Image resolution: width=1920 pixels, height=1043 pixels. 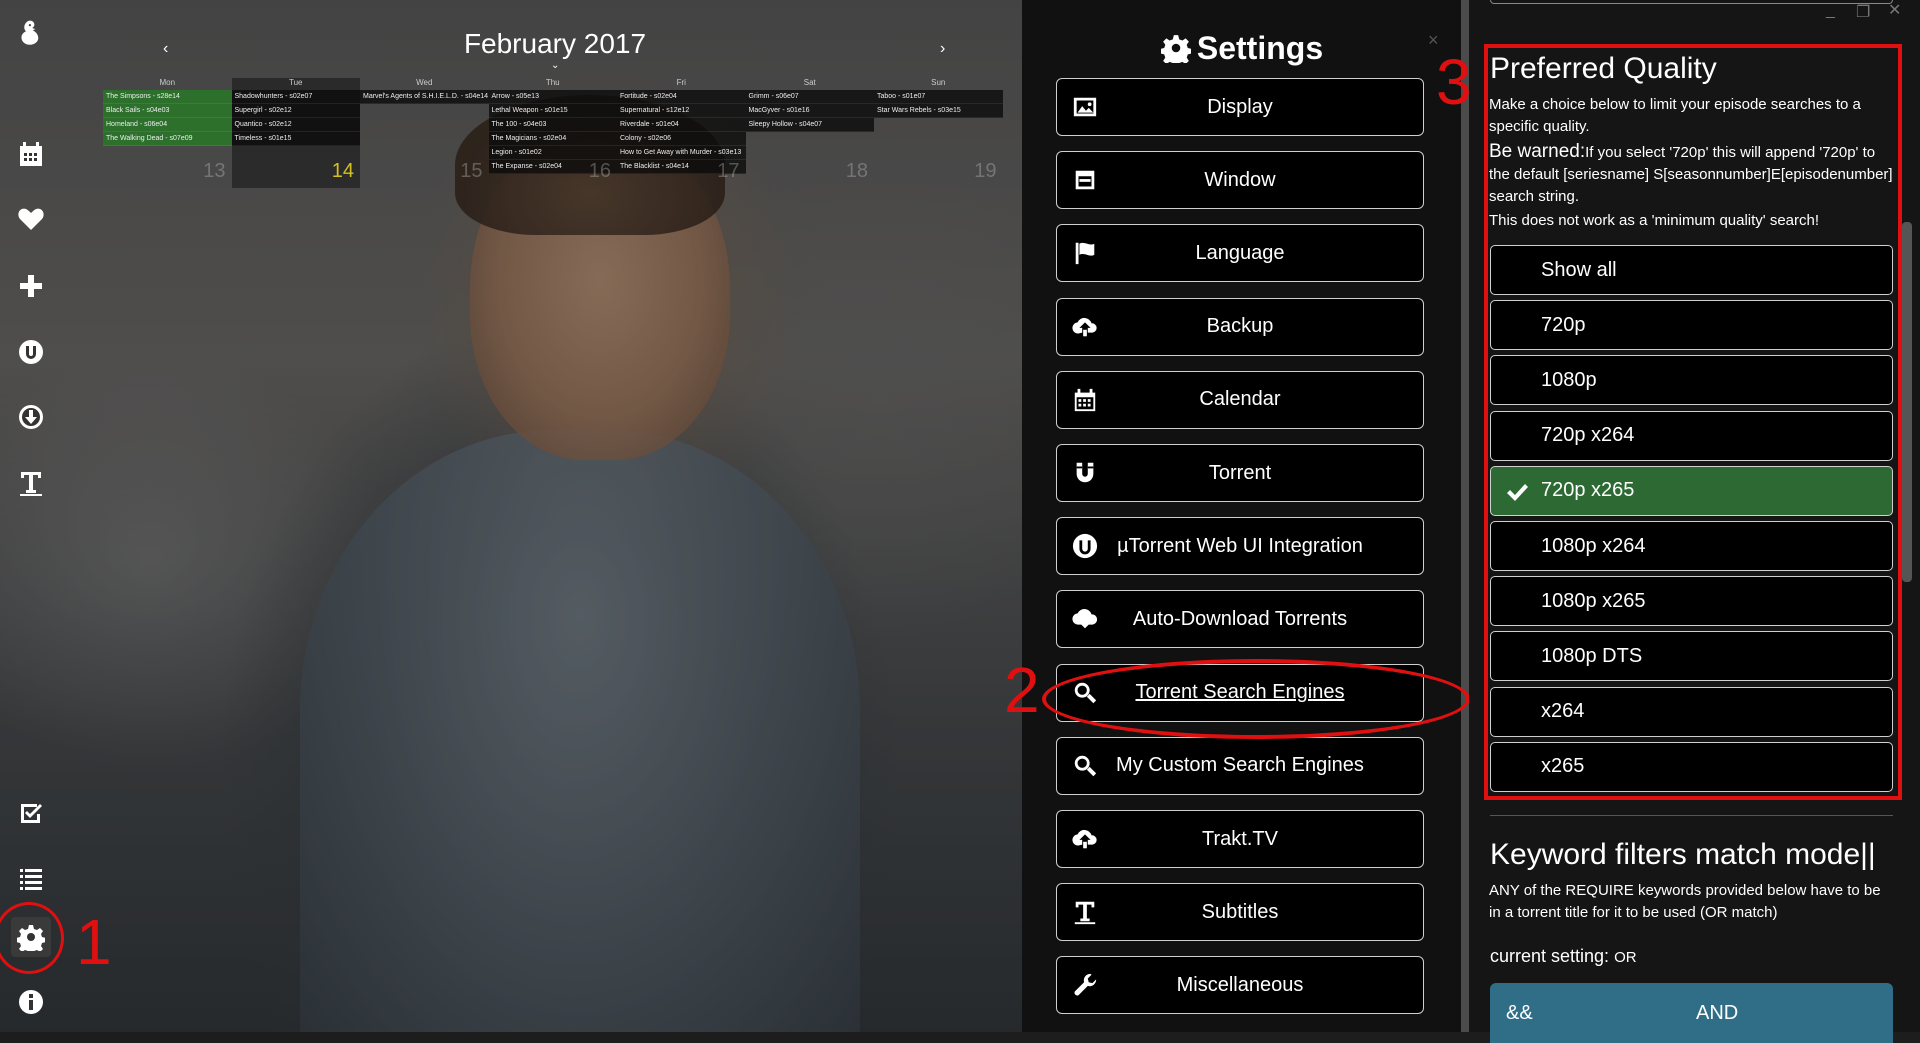 What do you see at coordinates (1691, 325) in the screenshot?
I see `quality-option: 720p` at bounding box center [1691, 325].